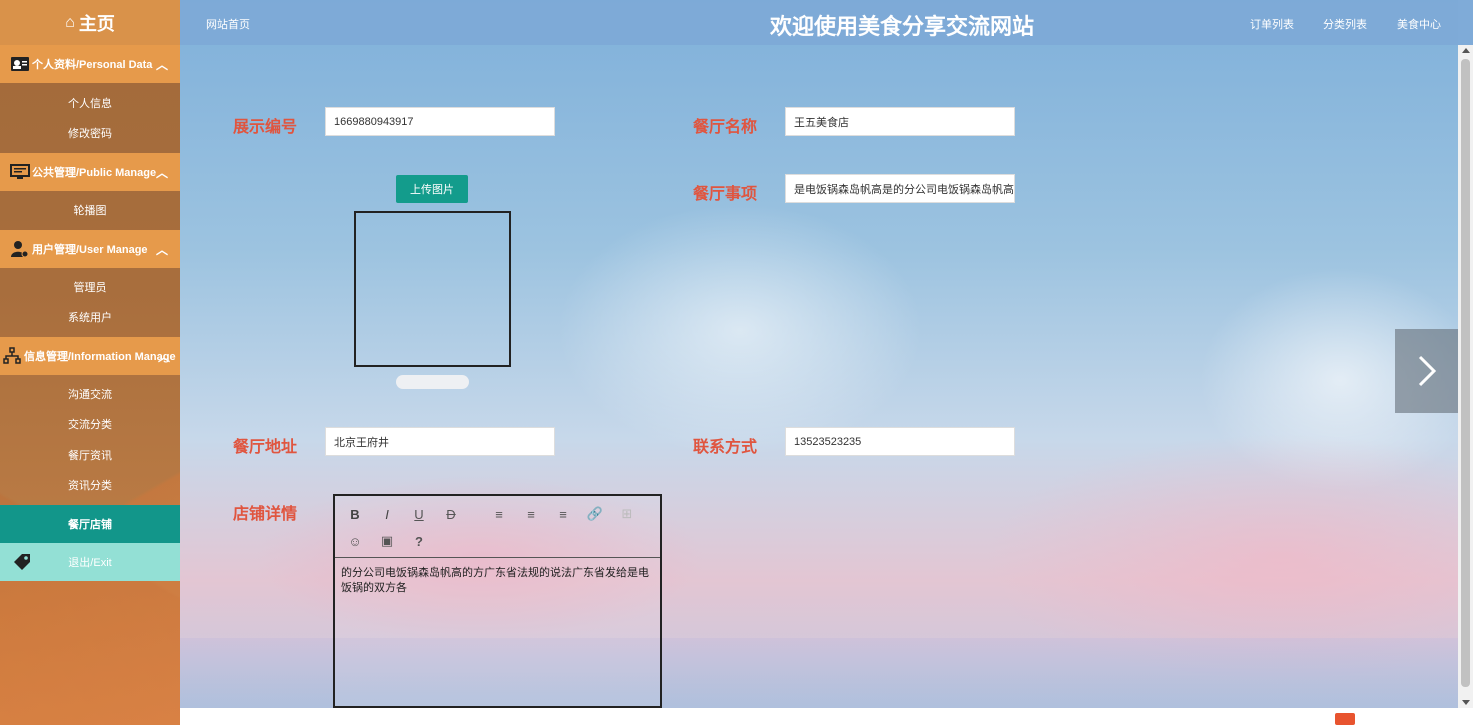 The height and width of the screenshot is (725, 1473). What do you see at coordinates (265, 514) in the screenshot?
I see `details-label: 店铺详情` at bounding box center [265, 514].